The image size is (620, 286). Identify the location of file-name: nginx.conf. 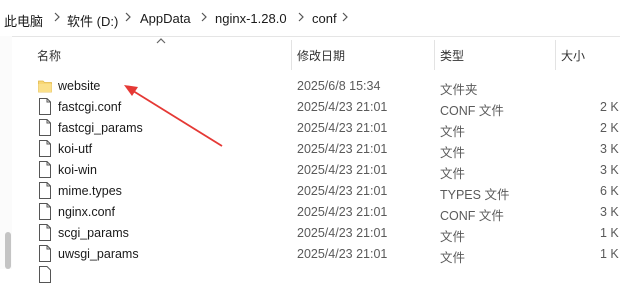
(86, 212).